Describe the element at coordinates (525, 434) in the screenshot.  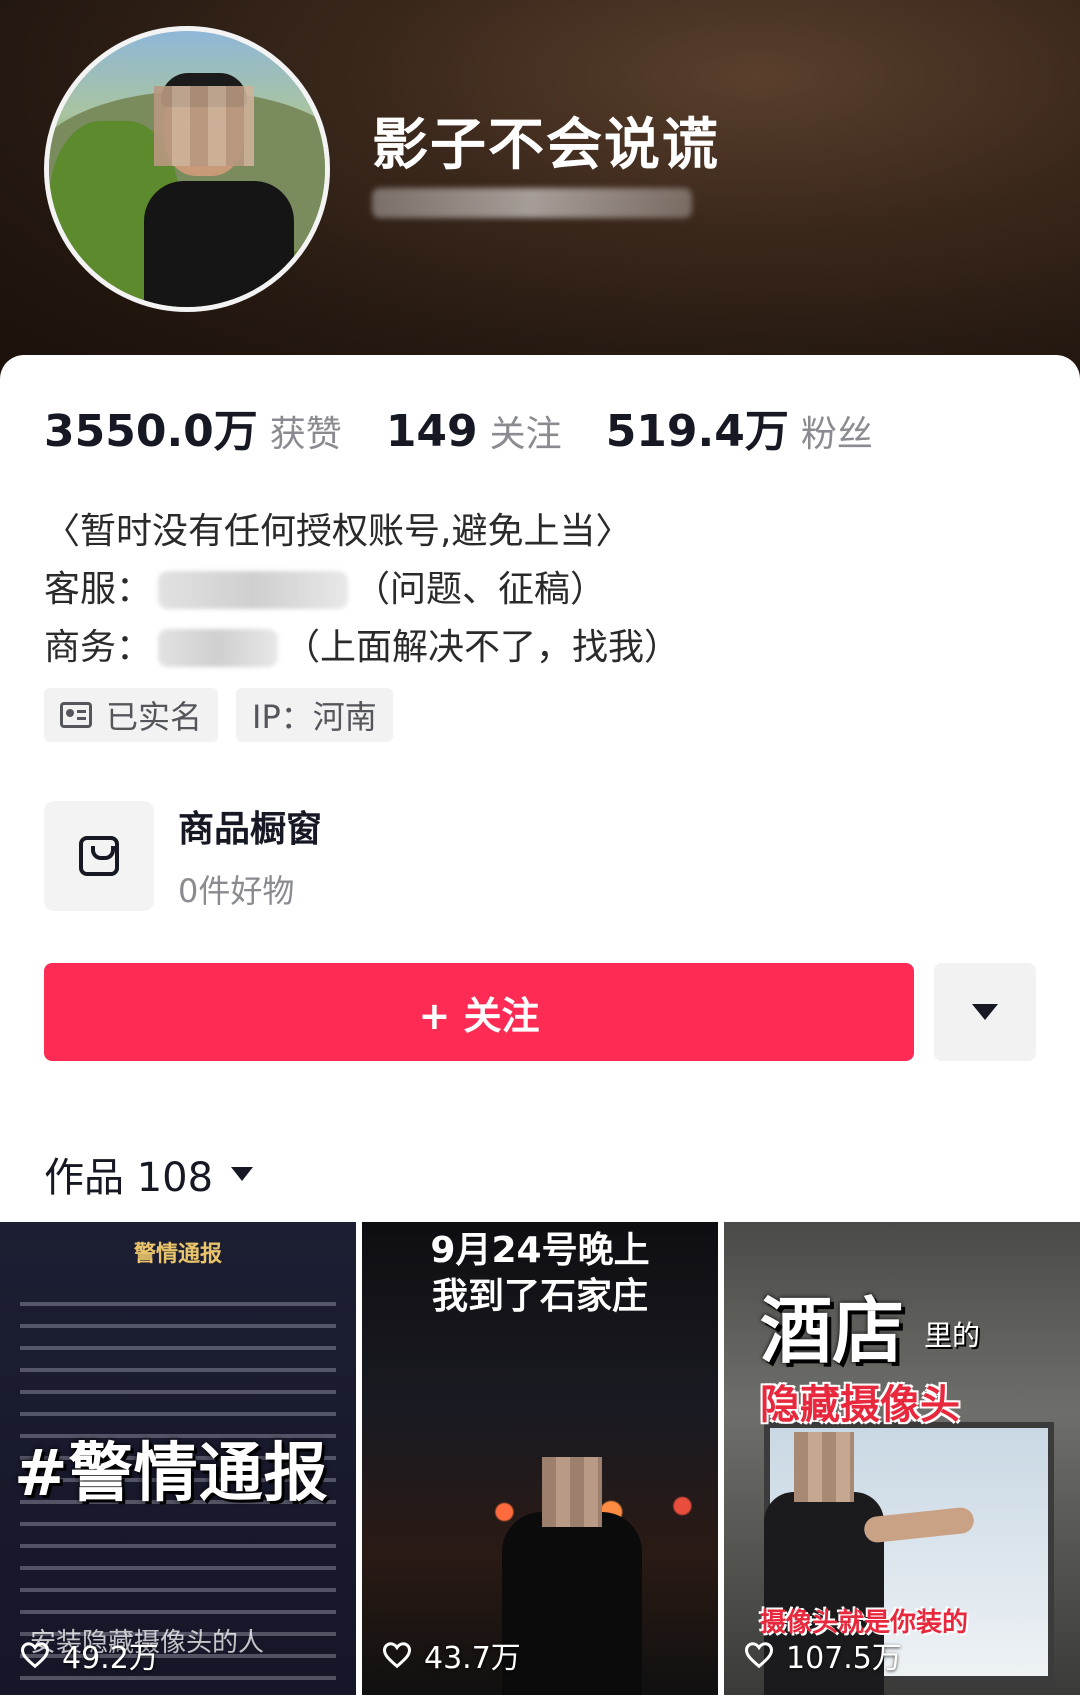
I see `stat-following-label: 关注` at that location.